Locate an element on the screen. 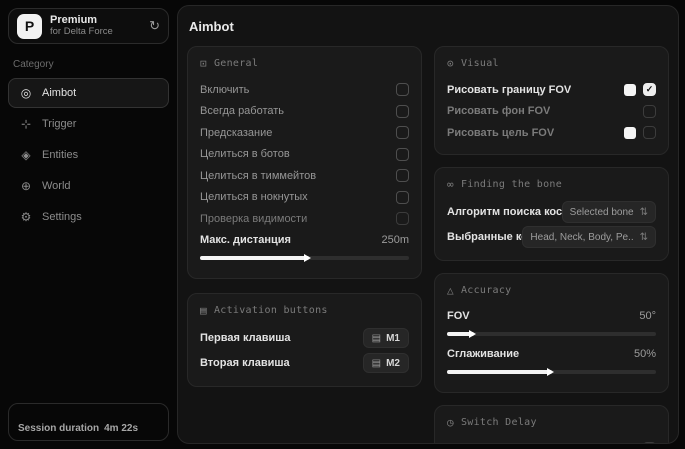 The image size is (685, 449). sidebar-item-settings: ⚙ Settings is located at coordinates (88, 217).